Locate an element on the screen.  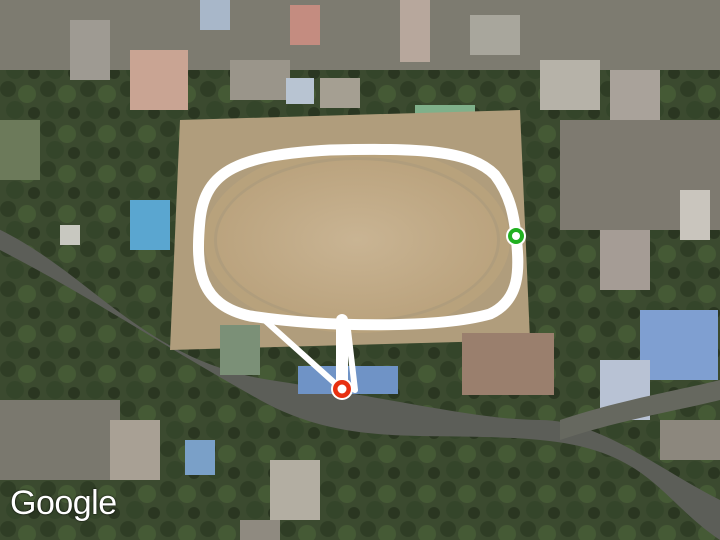
start-marker-icon is located at coordinates (516, 236).